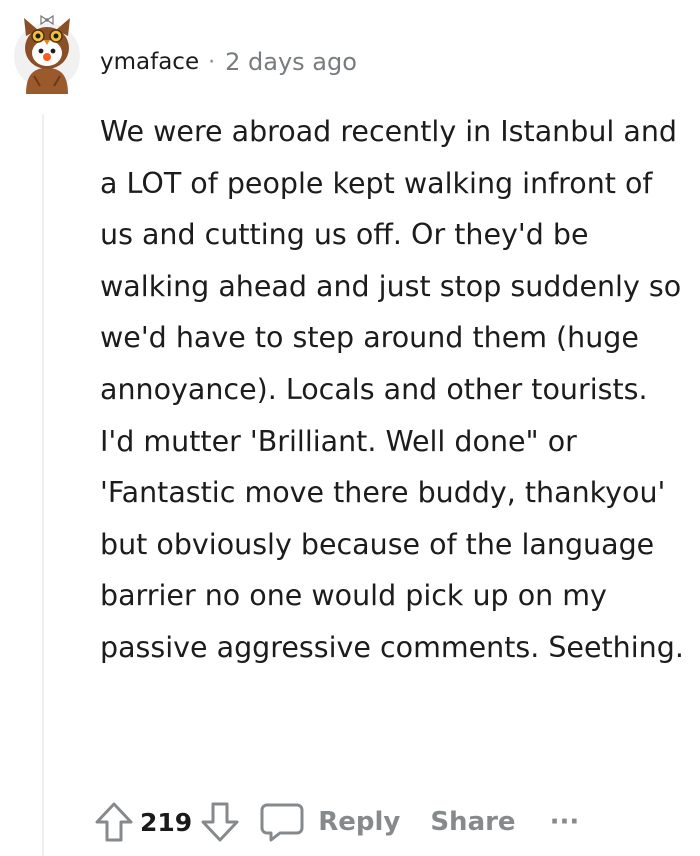 The width and height of the screenshot is (700, 856). What do you see at coordinates (472, 822) in the screenshot?
I see `share-button: Share` at bounding box center [472, 822].